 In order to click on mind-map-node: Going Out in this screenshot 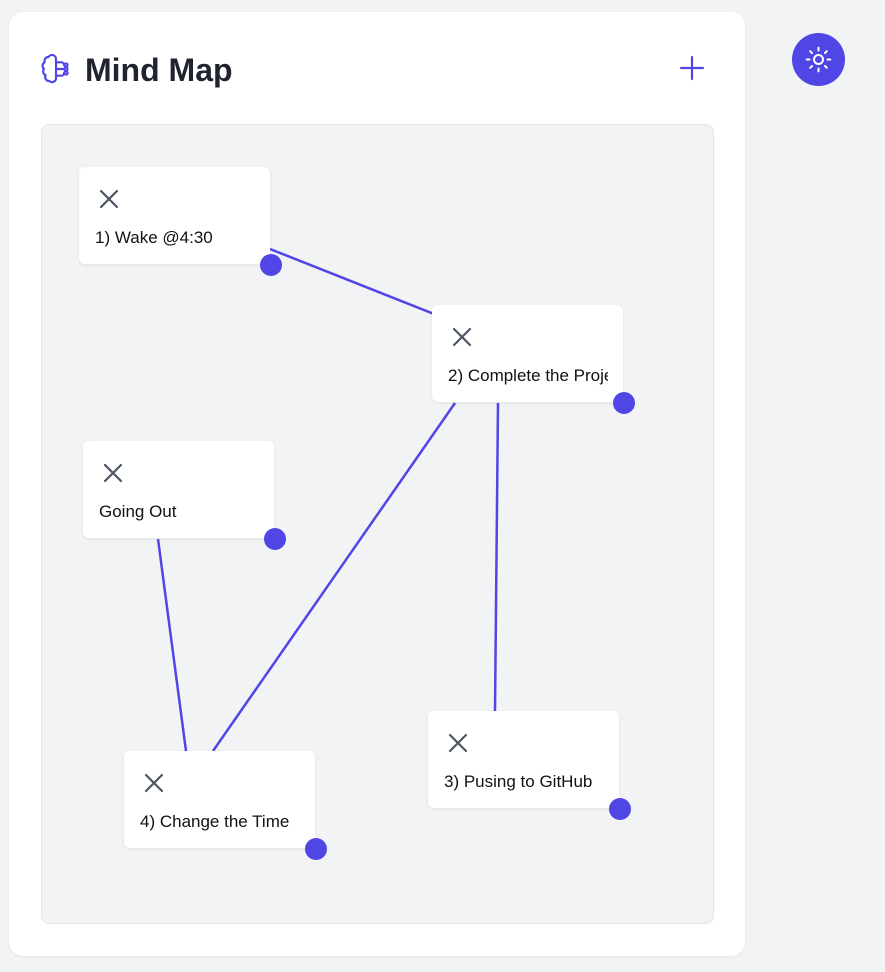, I will do `click(178, 489)`.